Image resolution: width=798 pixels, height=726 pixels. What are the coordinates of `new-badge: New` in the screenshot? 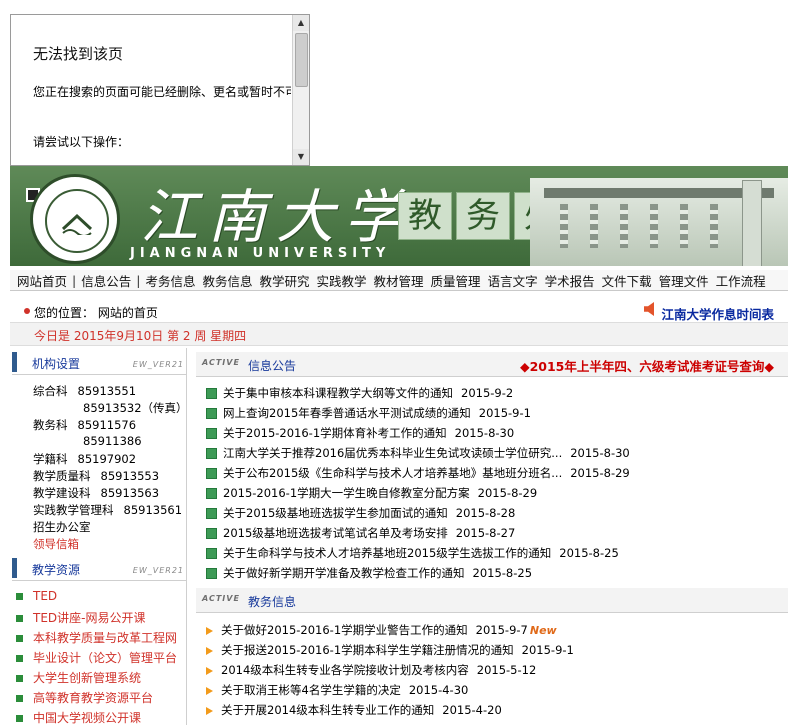 It's located at (543, 630).